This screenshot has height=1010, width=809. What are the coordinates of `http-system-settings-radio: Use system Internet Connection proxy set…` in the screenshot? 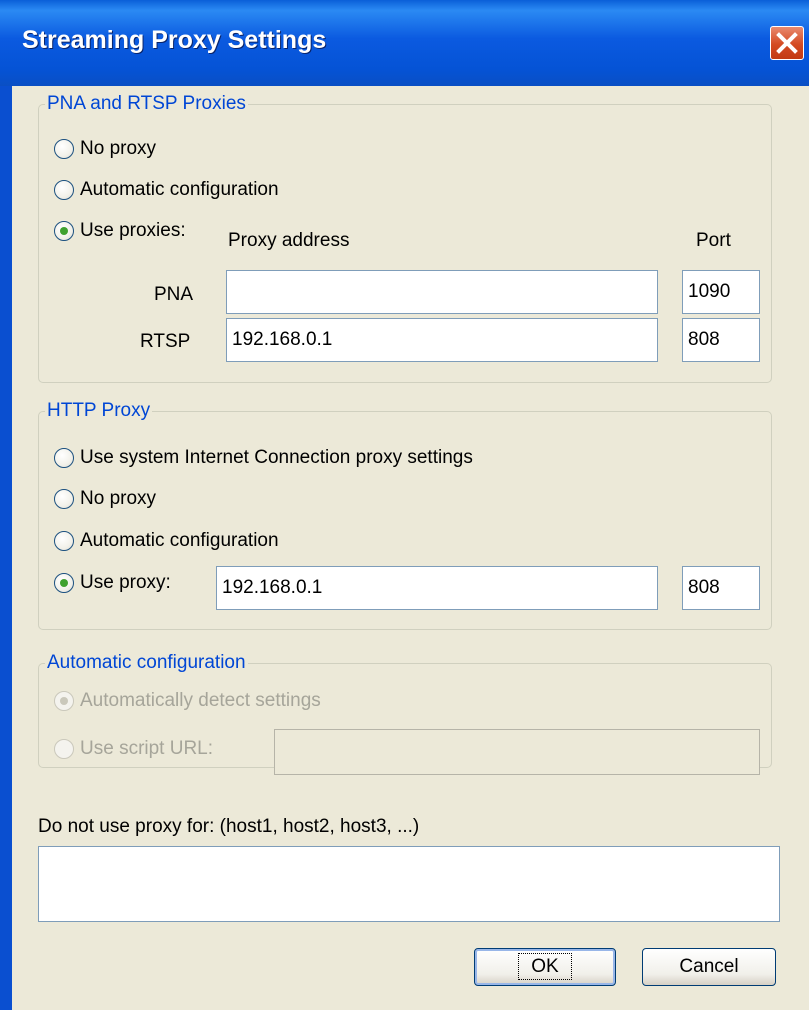 It's located at (263, 458).